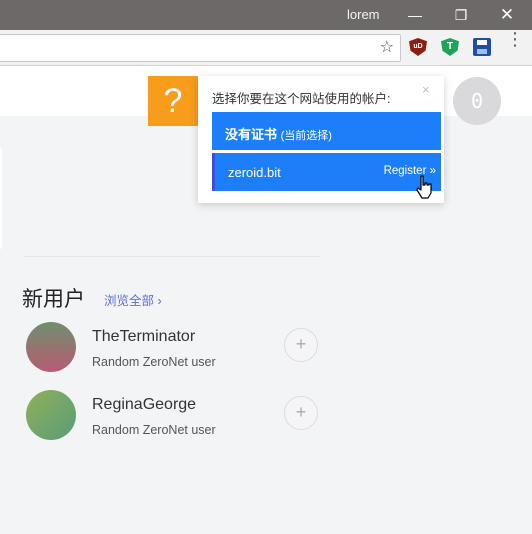  Describe the element at coordinates (515, 39) in the screenshot. I see `browser-menu-icon: ⋮` at that location.